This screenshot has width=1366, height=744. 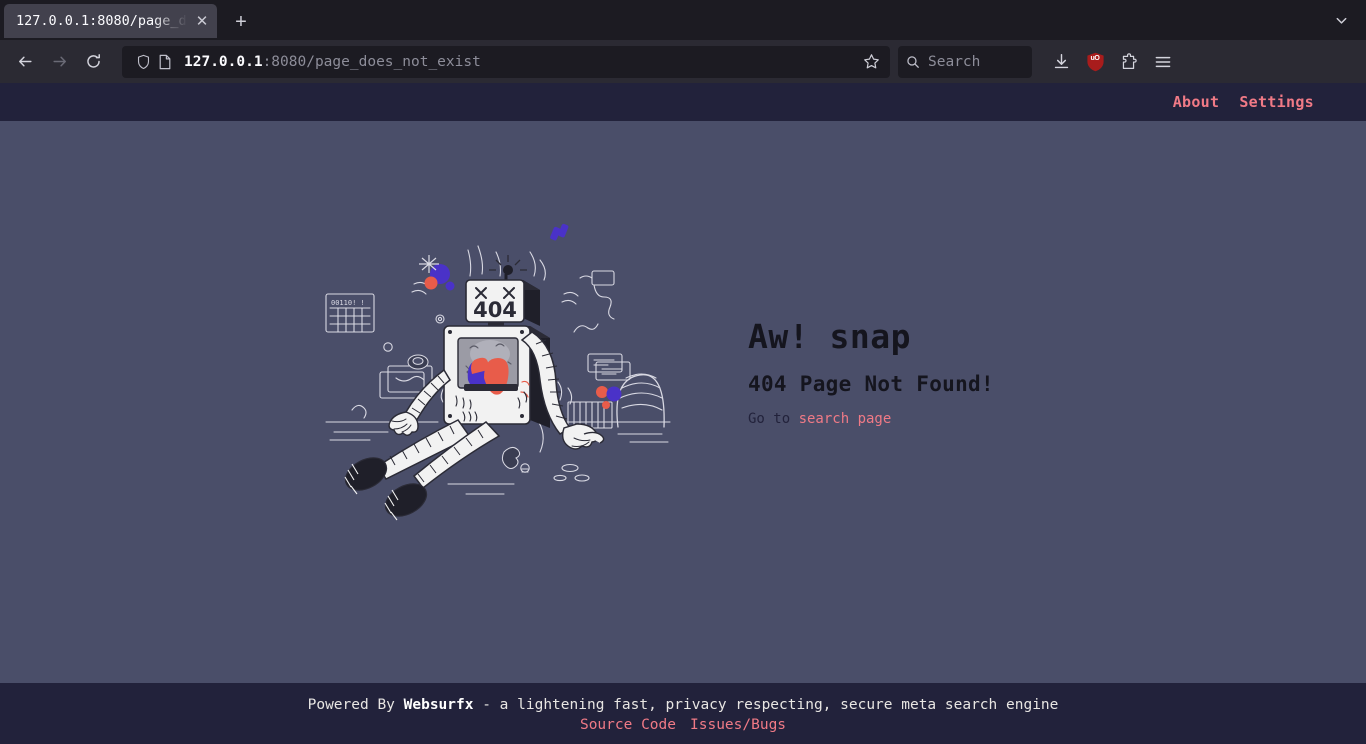 What do you see at coordinates (628, 725) in the screenshot?
I see `footer-link-source-code: Source Code` at bounding box center [628, 725].